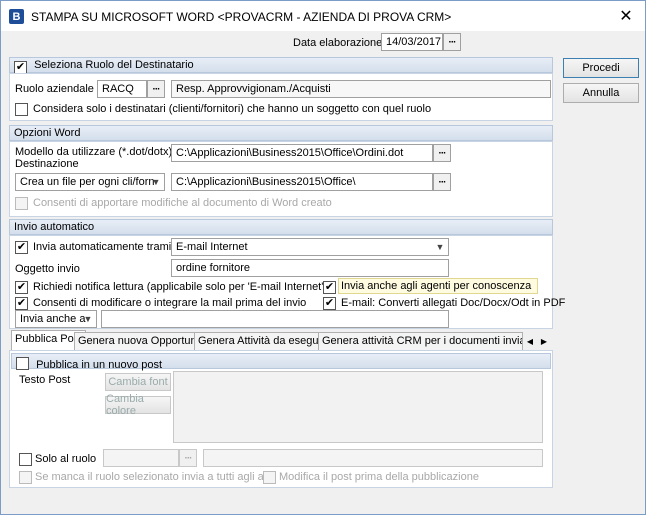 The image size is (646, 515). Describe the element at coordinates (275, 319) in the screenshot. I see `invia-anche-input` at that location.